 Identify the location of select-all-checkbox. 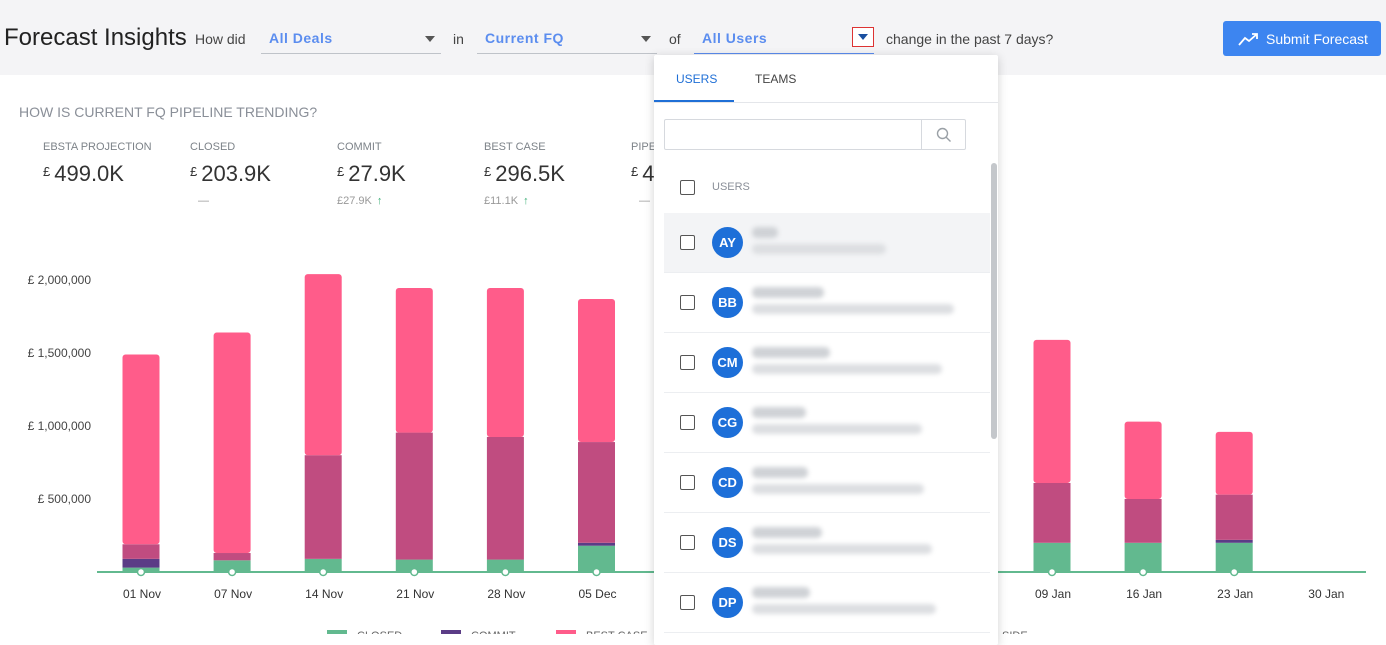
(687, 187).